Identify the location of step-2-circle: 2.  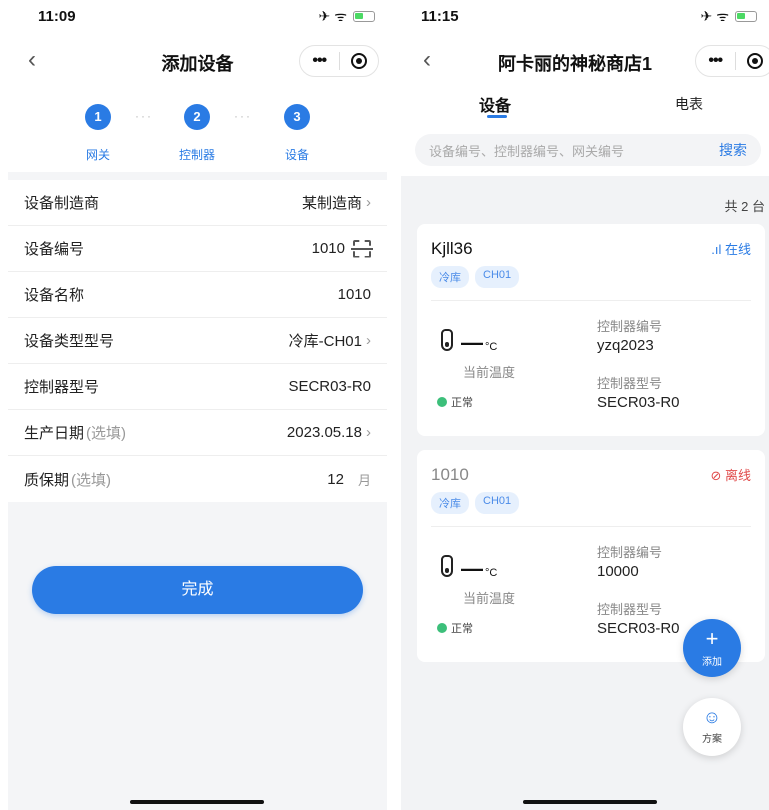
(197, 117).